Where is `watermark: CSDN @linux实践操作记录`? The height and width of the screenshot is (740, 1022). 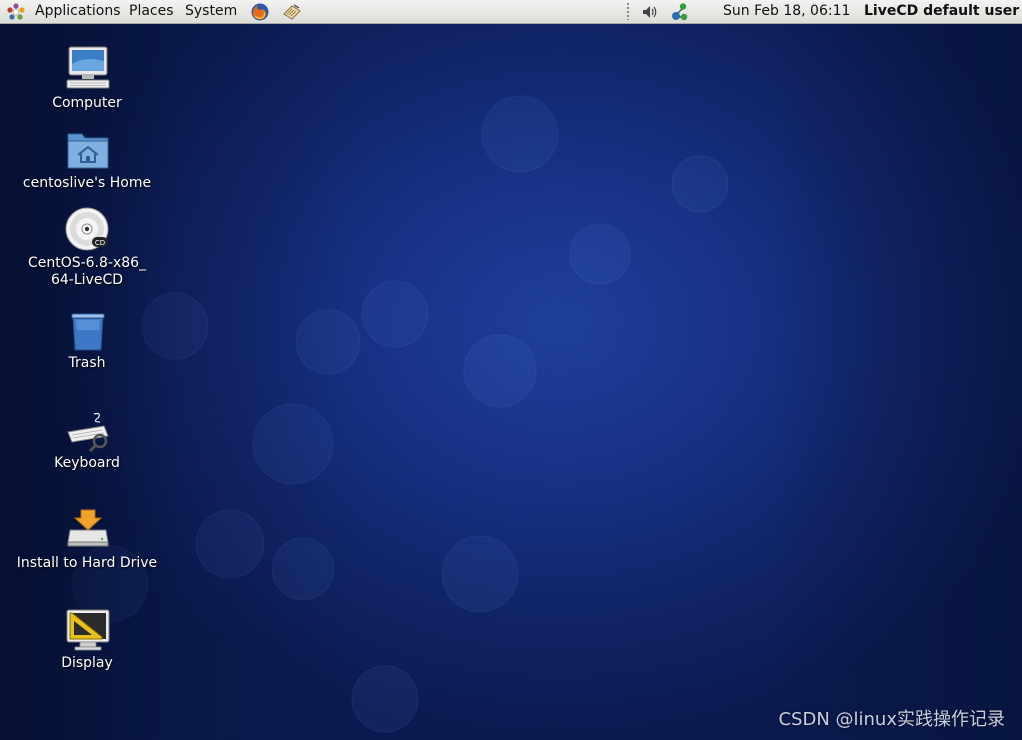
watermark: CSDN @linux实践操作记录 is located at coordinates (891, 719).